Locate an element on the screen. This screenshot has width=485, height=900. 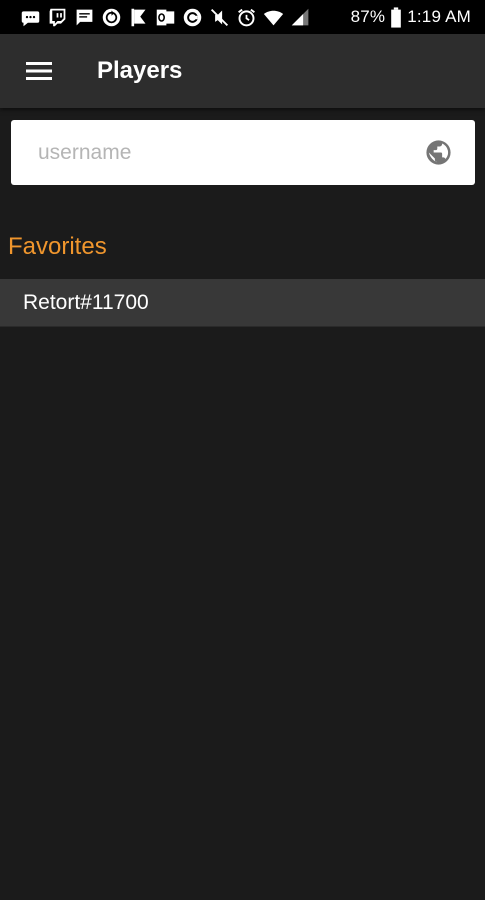
hamburger-menu-icon is located at coordinates (39, 71).